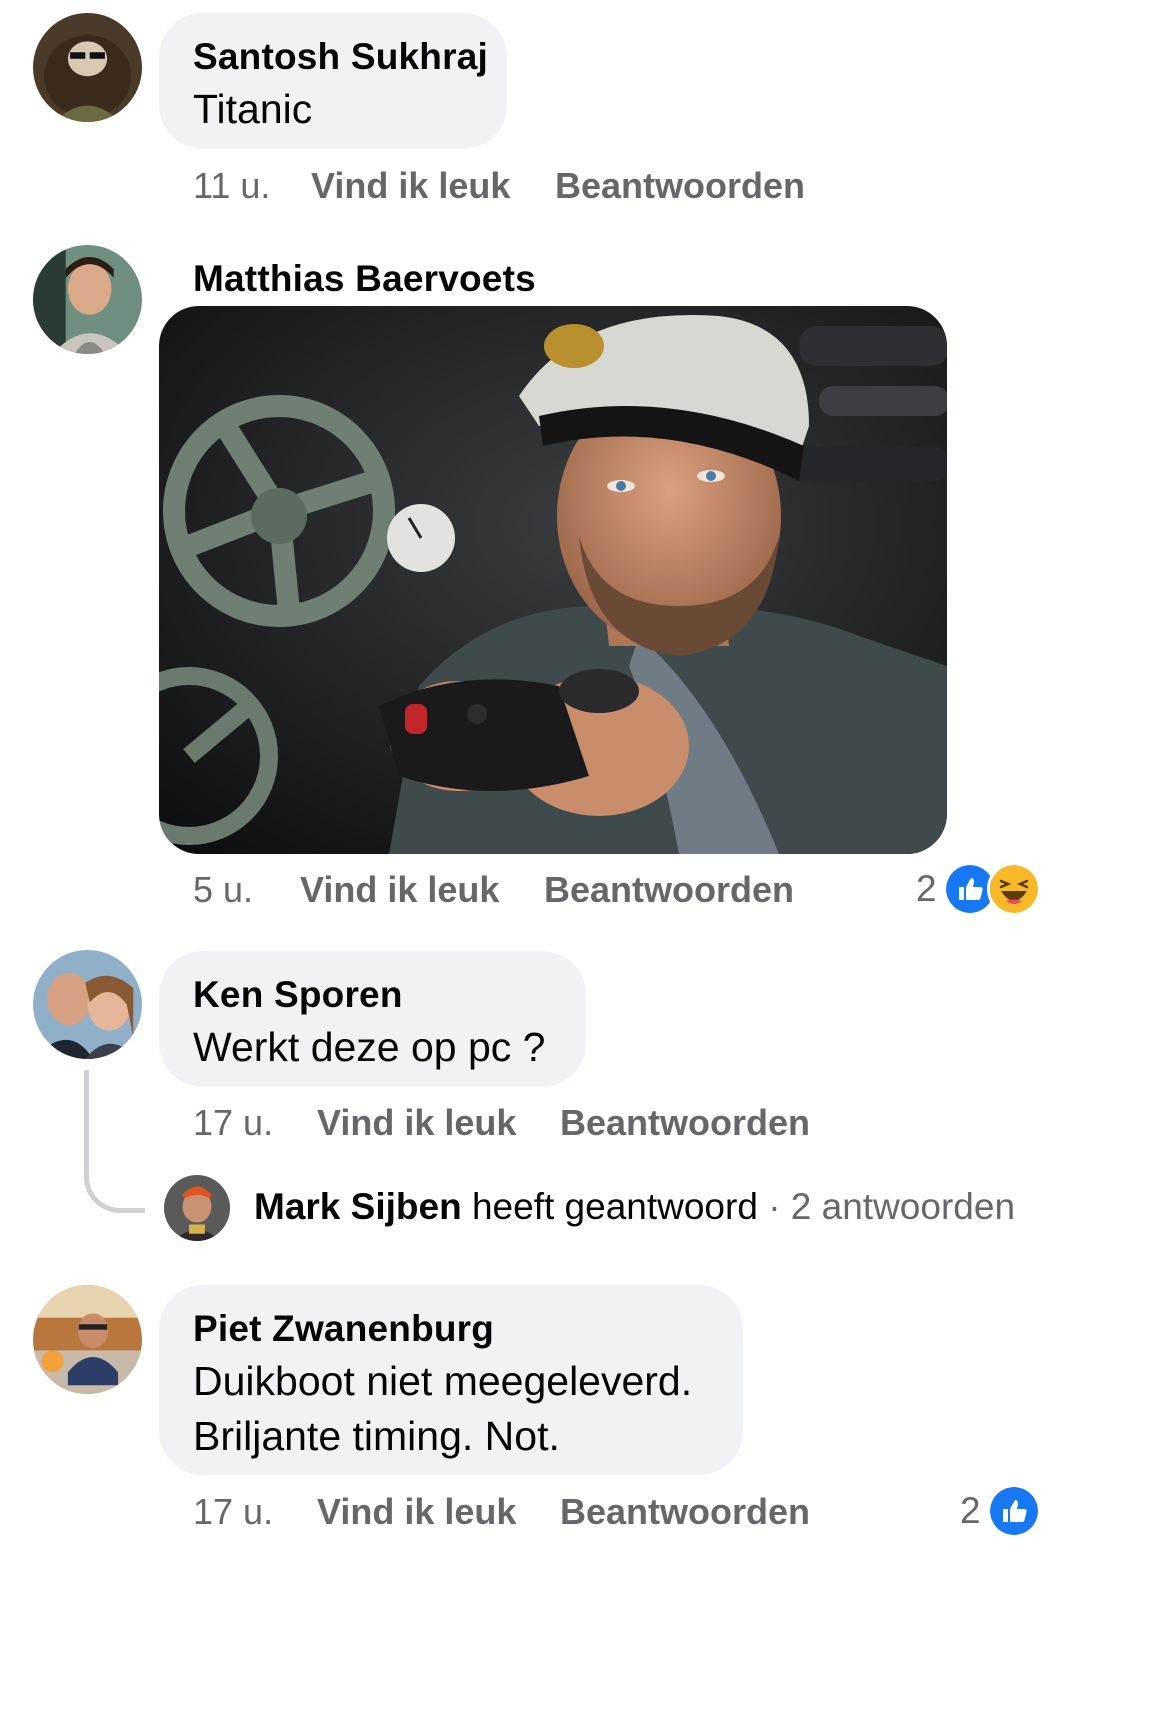 This screenshot has height=1716, width=1170. What do you see at coordinates (114, 1141) in the screenshot?
I see `reply-thread-line` at bounding box center [114, 1141].